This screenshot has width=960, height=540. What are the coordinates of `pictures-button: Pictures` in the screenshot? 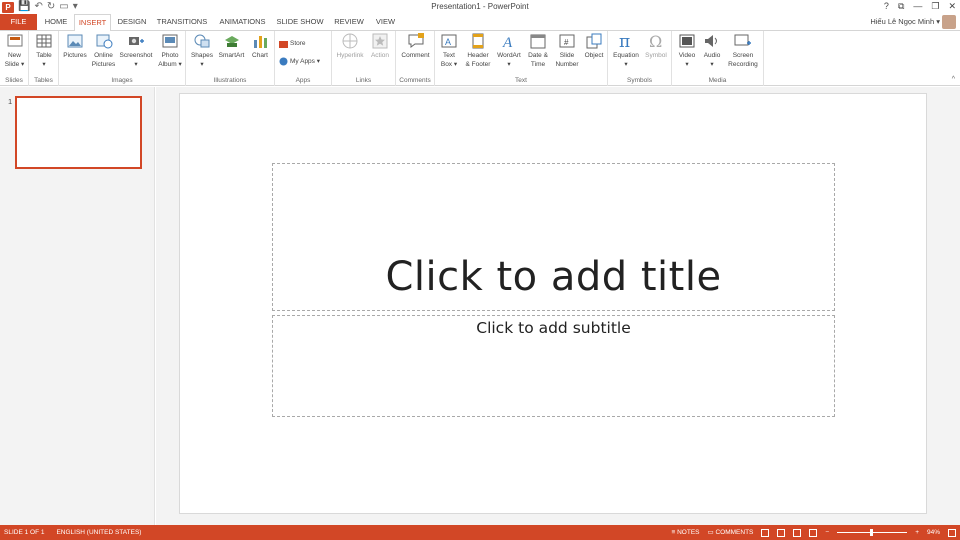 It's located at (75, 46).